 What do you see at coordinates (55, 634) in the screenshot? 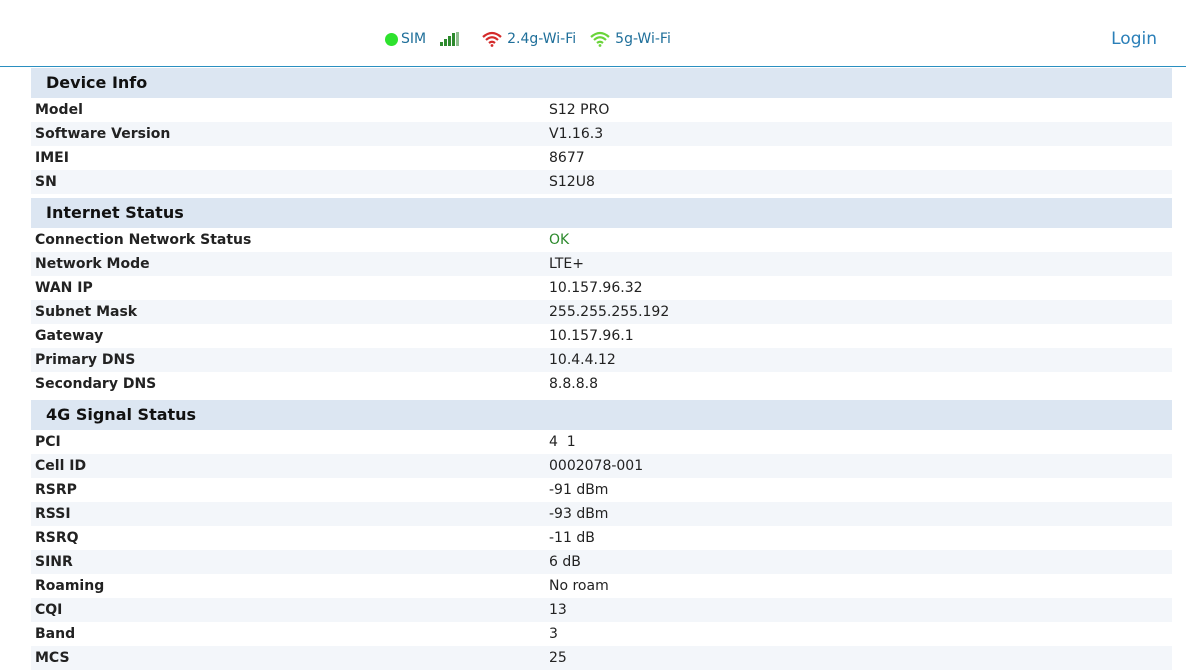
I see `row-label: Band` at bounding box center [55, 634].